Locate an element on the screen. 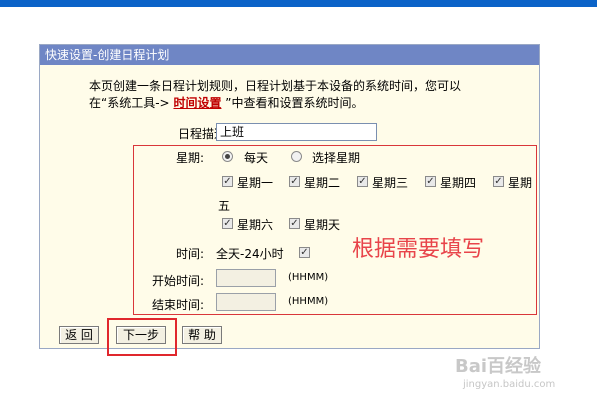  day-checkbox-tue: ✓ is located at coordinates (294, 181).